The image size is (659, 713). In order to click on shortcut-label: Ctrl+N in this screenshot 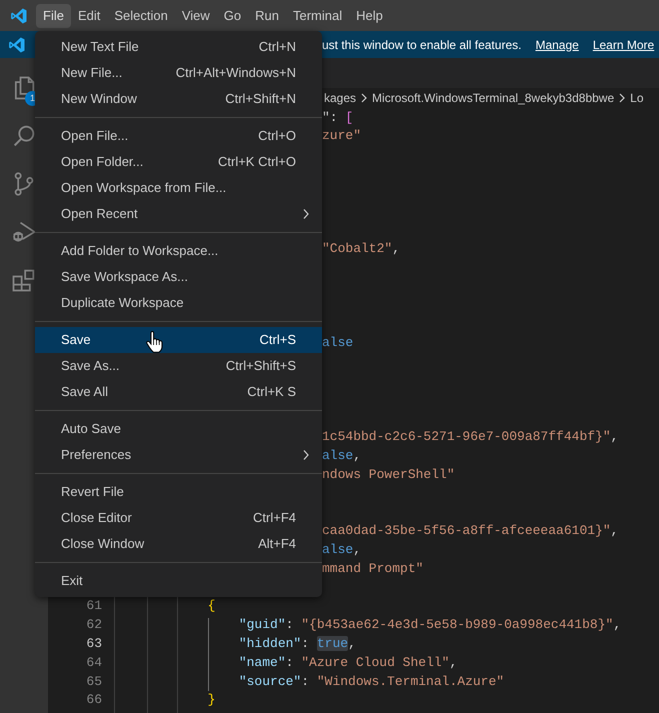, I will do `click(277, 47)`.